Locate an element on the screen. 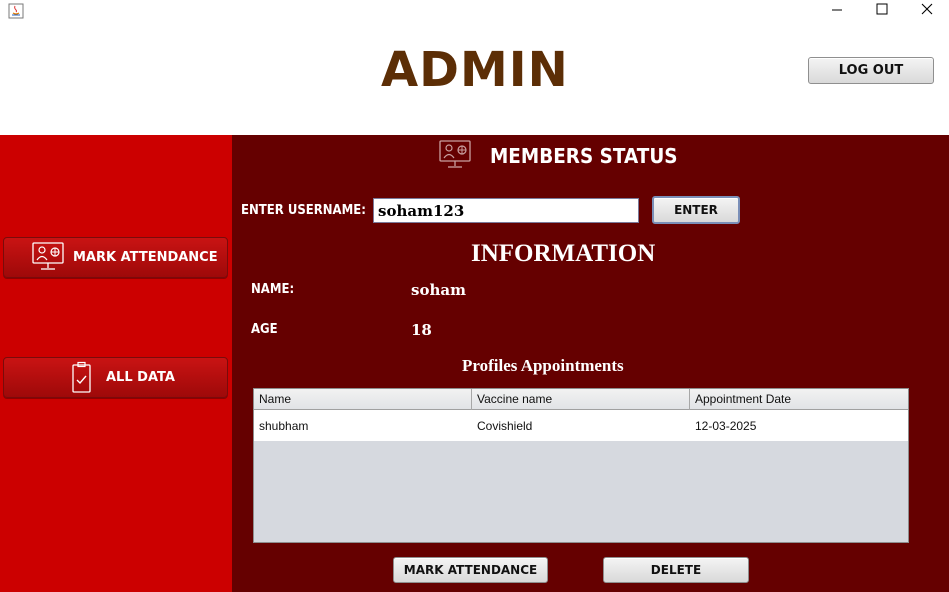 The width and height of the screenshot is (949, 592). sidebar-item-label: ALL DATA is located at coordinates (140, 377).